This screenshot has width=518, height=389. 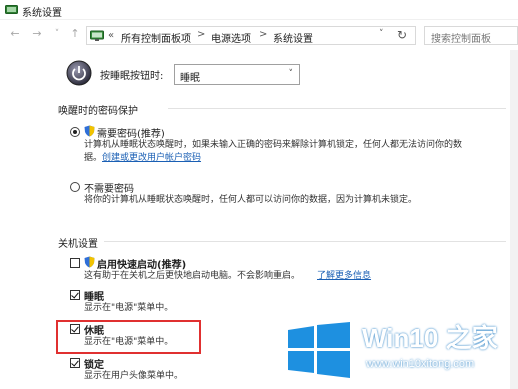 What do you see at coordinates (514, 219) in the screenshot?
I see `vertical-scrollbar` at bounding box center [514, 219].